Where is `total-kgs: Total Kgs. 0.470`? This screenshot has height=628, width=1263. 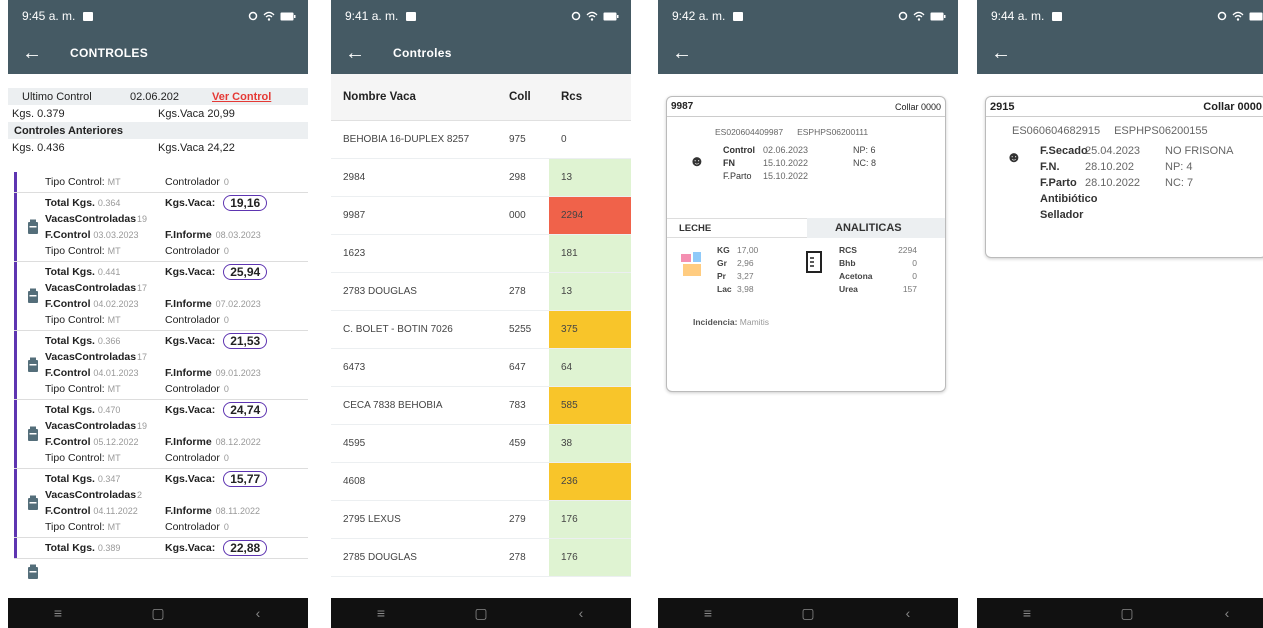
total-kgs: Total Kgs. 0.470 is located at coordinates (83, 410).